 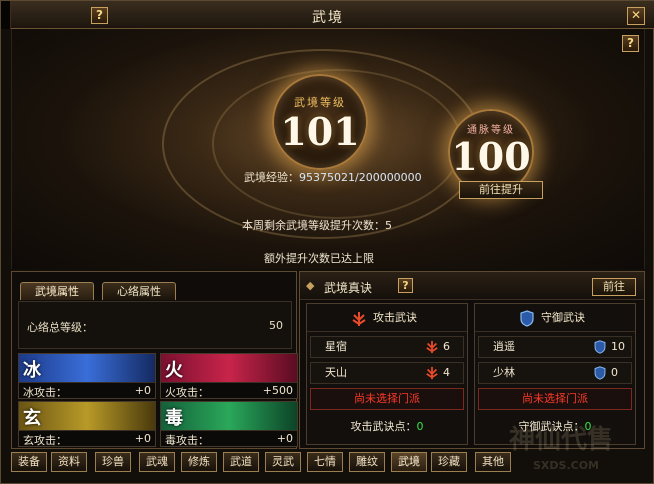 I want to click on tab-martial-path: 武道, so click(x=241, y=462).